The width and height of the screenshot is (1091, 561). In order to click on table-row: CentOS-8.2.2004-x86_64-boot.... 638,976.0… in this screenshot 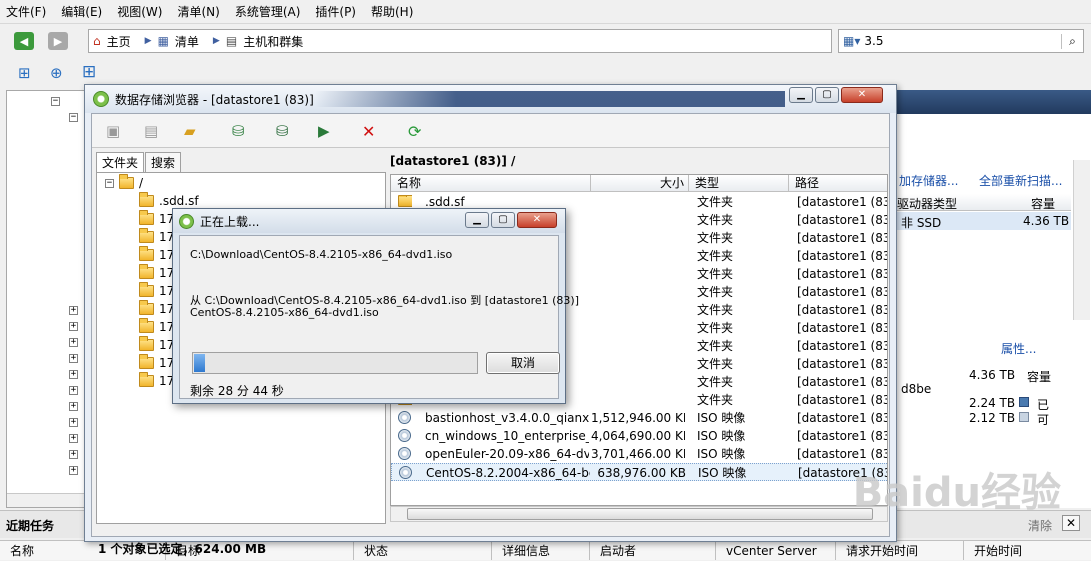, I will do `click(639, 472)`.